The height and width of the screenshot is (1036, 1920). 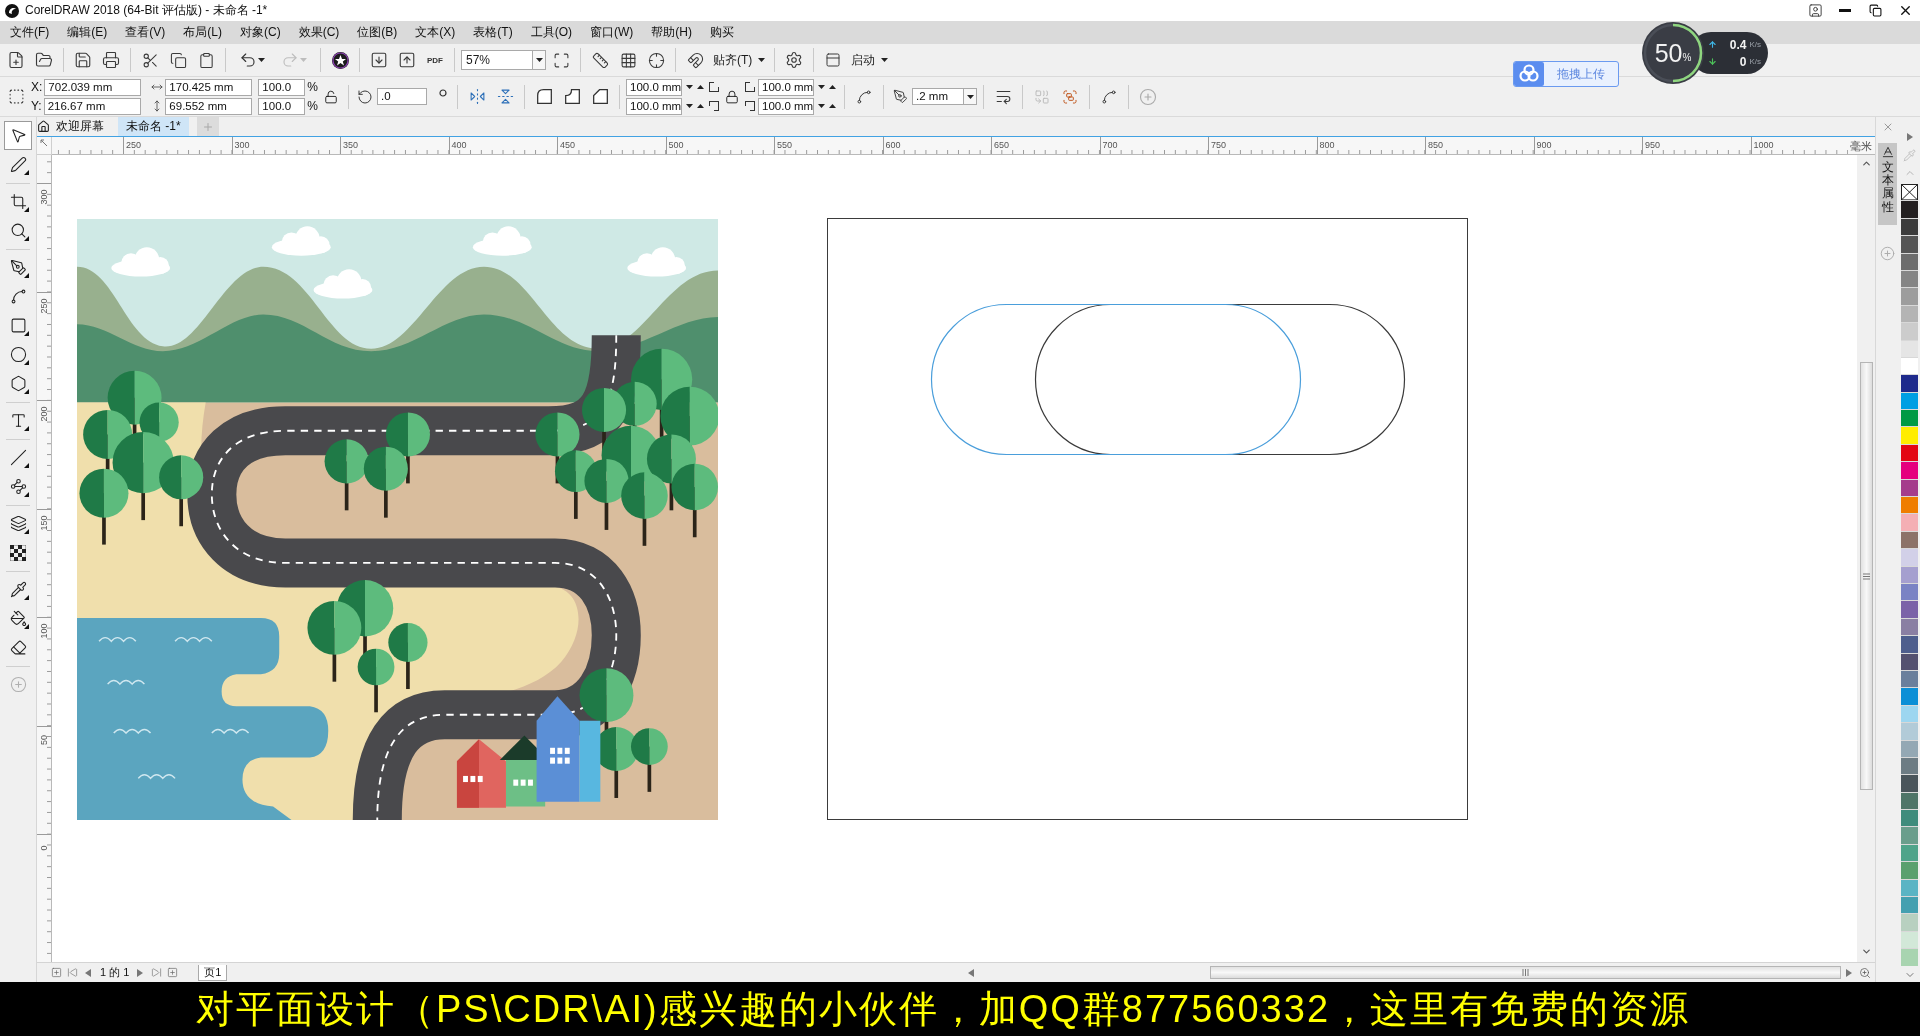 What do you see at coordinates (870, 60) in the screenshot?
I see `launch-dropdown: 启动` at bounding box center [870, 60].